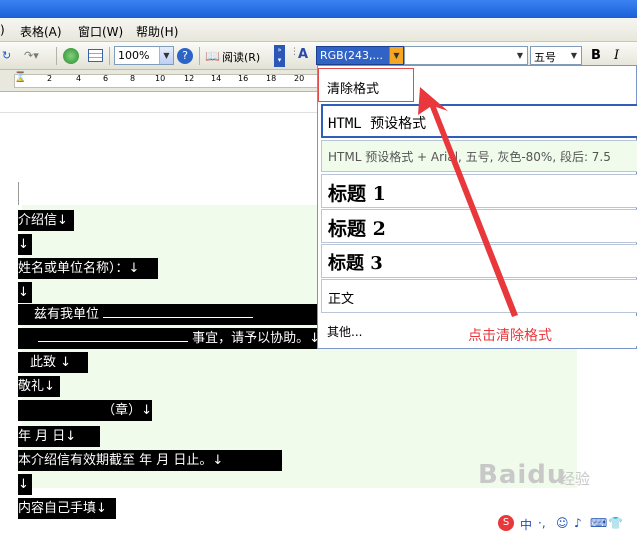 Image resolution: width=637 pixels, height=533 pixels. I want to click on help-icon: ?, so click(185, 56).